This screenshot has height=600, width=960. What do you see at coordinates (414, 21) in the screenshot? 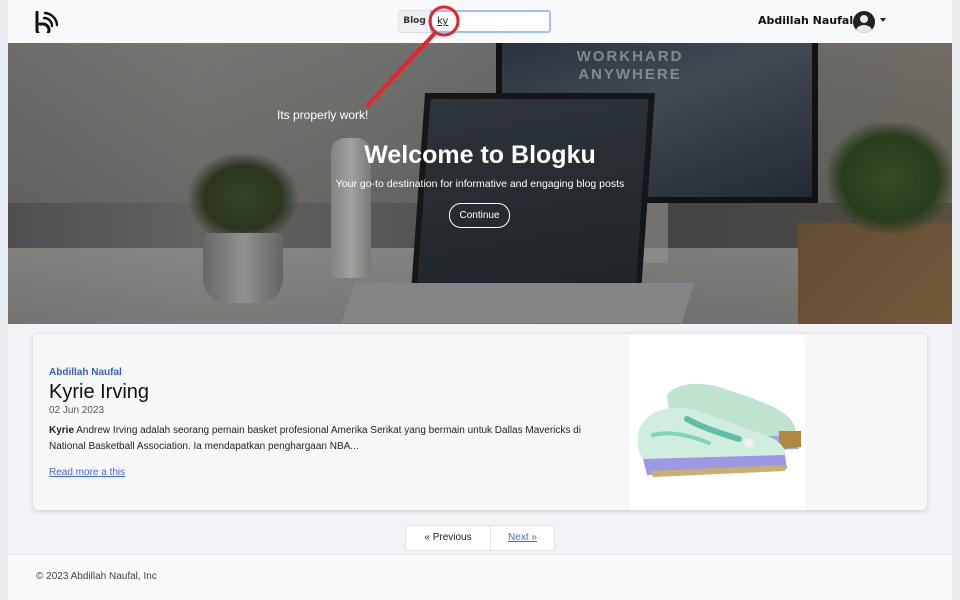
I see `search-label: Blog` at bounding box center [414, 21].